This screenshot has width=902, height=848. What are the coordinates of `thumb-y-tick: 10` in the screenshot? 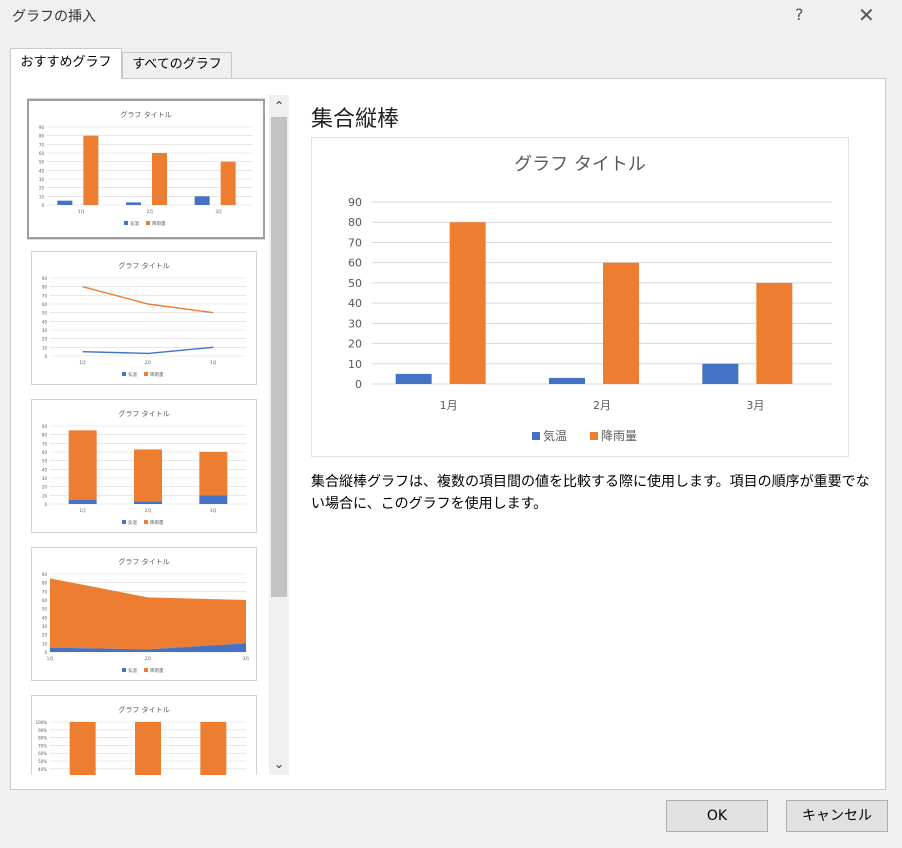 It's located at (45, 347).